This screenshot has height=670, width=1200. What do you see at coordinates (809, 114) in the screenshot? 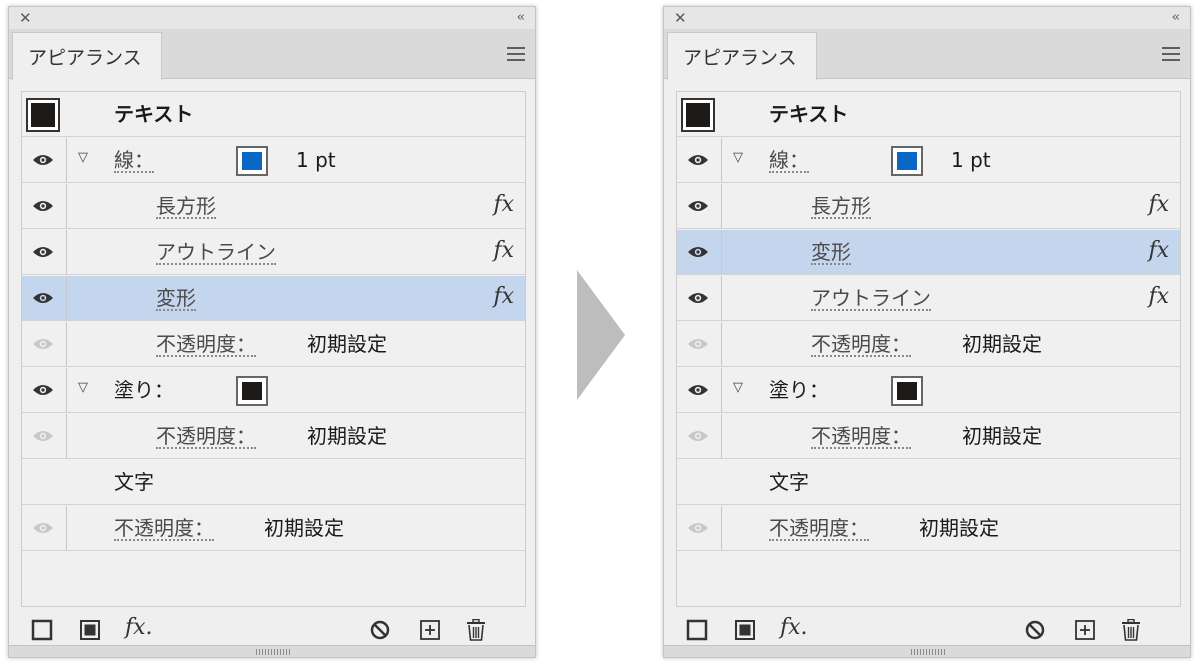
I see `object-type-label: テキスト` at bounding box center [809, 114].